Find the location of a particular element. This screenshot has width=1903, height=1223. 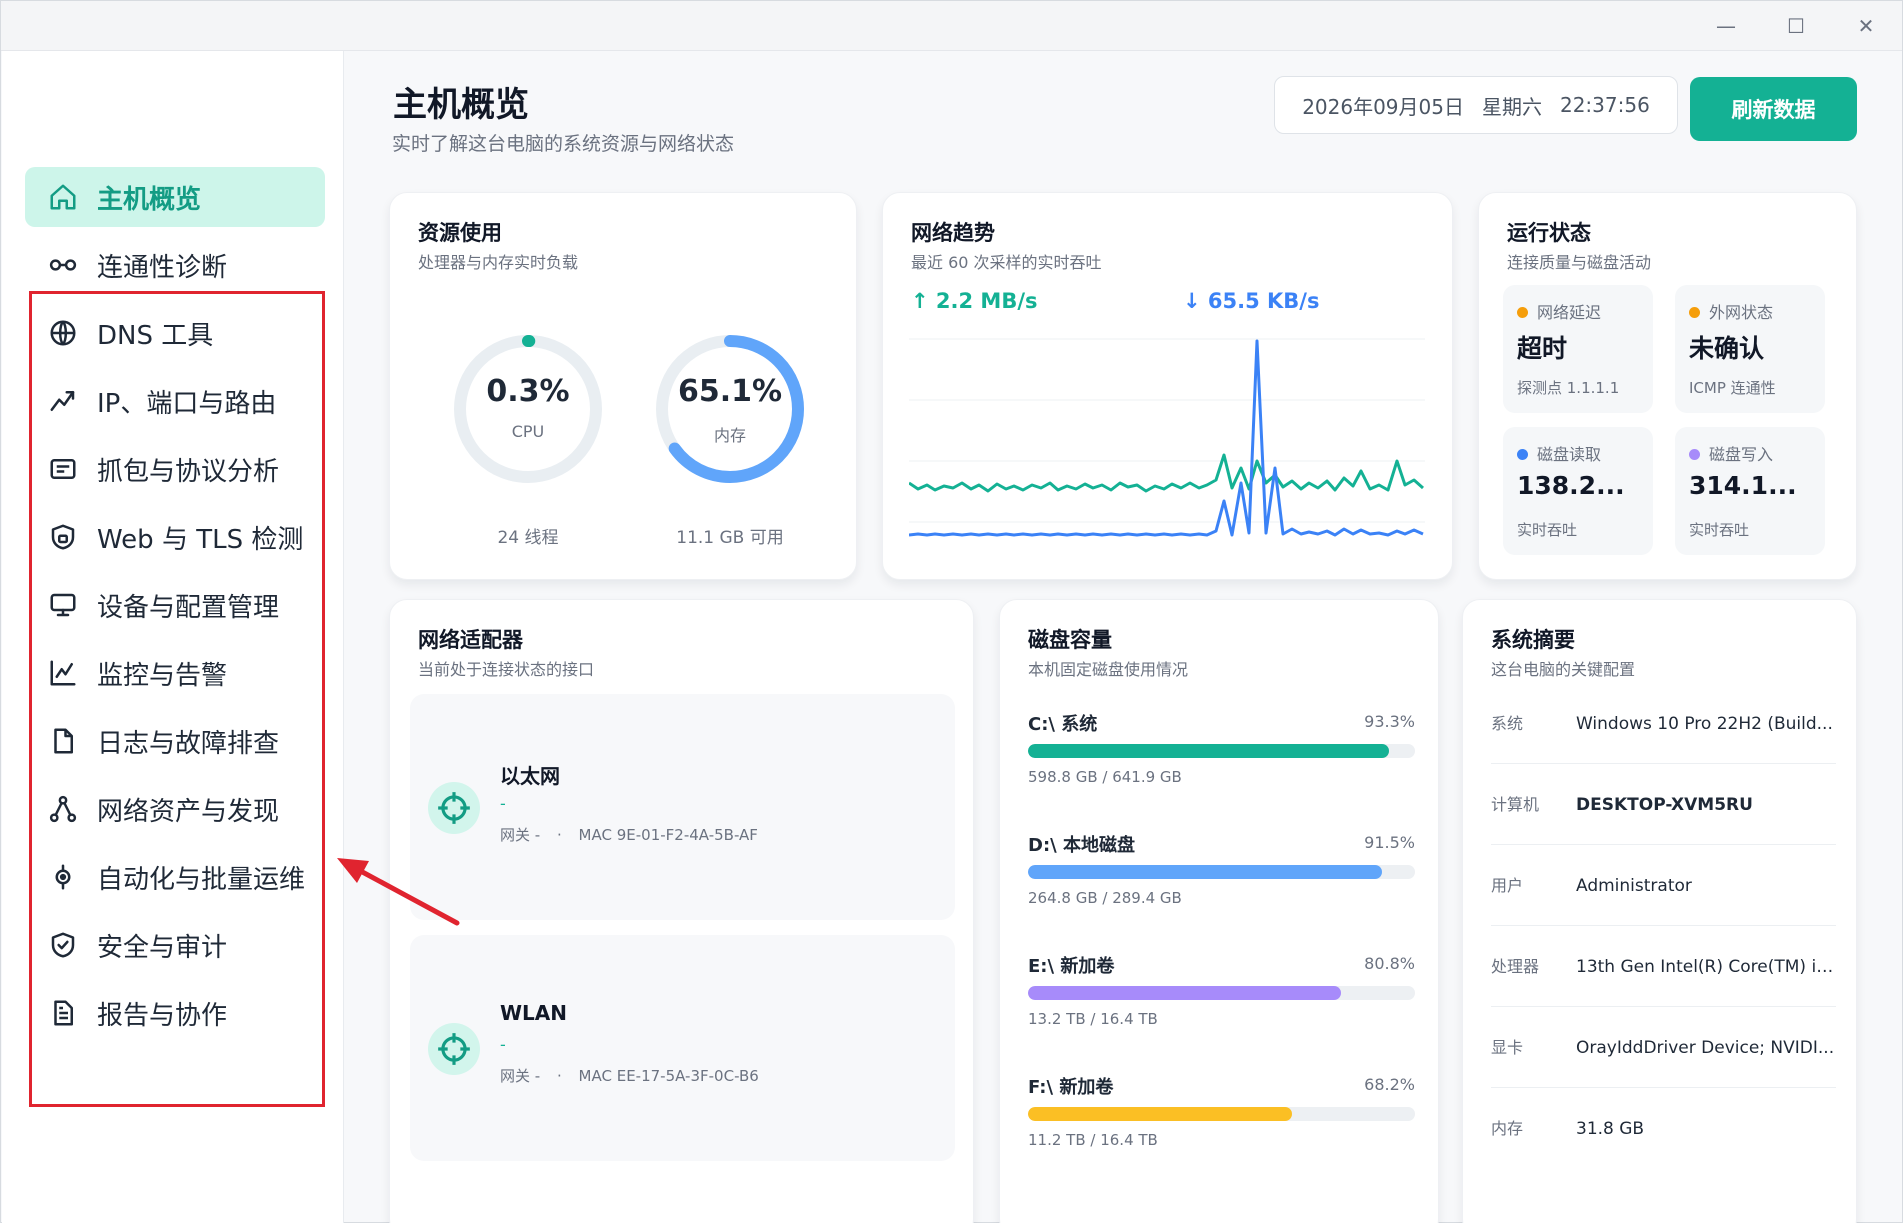

refresh-data-button: 刷新数据 is located at coordinates (1773, 109).